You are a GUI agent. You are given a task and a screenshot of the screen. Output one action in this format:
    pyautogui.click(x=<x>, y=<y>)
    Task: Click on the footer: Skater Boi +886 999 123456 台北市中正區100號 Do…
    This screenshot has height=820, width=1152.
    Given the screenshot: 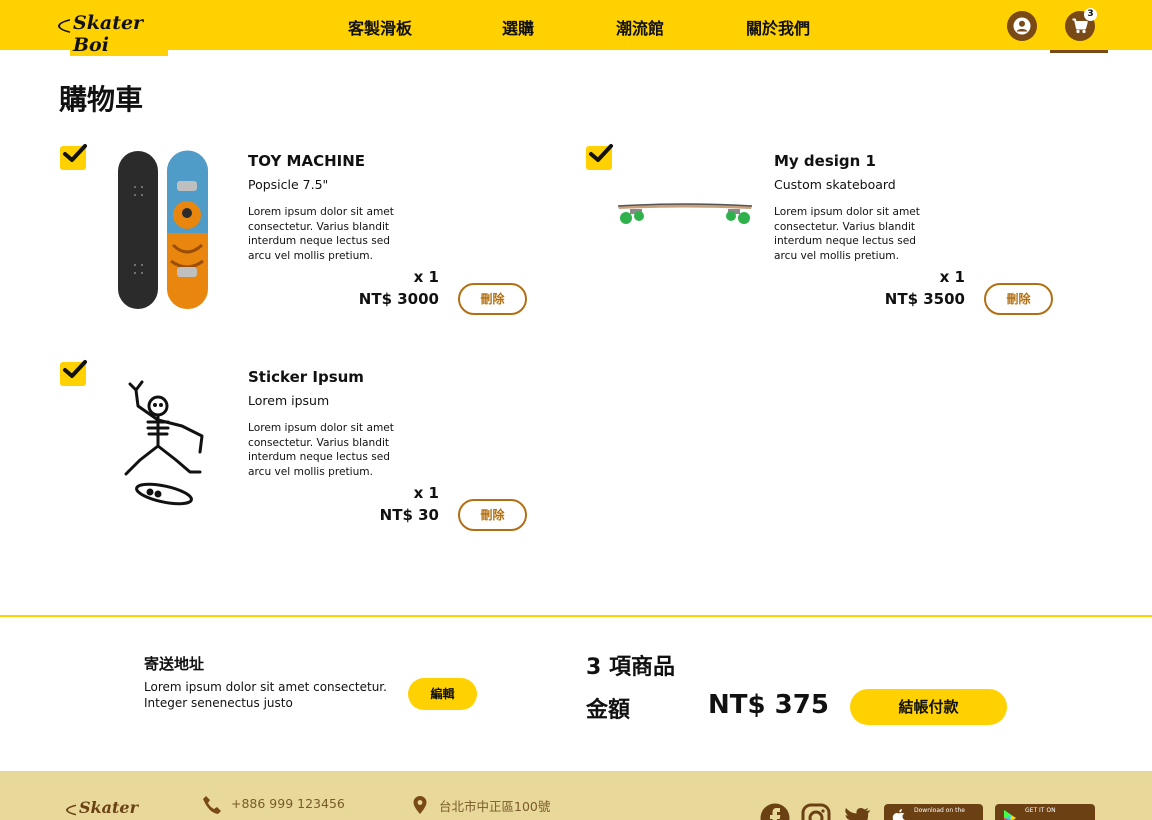 What is the action you would take?
    pyautogui.click(x=576, y=795)
    